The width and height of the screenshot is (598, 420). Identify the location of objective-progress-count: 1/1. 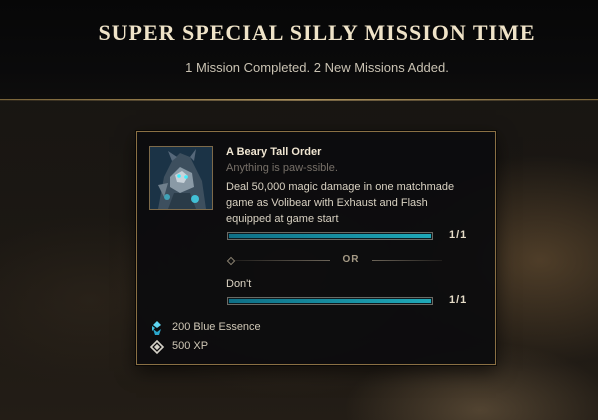
(458, 235).